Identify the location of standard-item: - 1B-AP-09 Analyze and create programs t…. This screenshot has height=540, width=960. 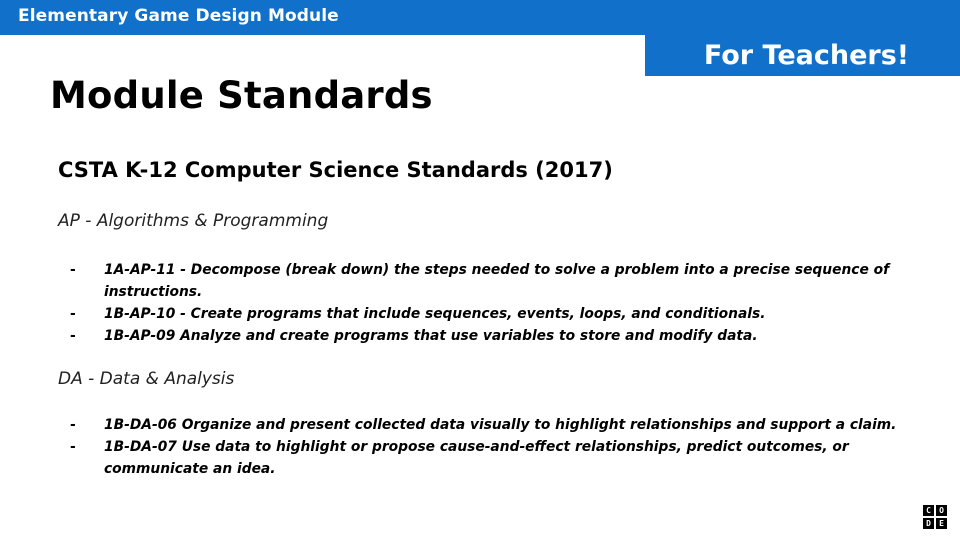
(485, 336).